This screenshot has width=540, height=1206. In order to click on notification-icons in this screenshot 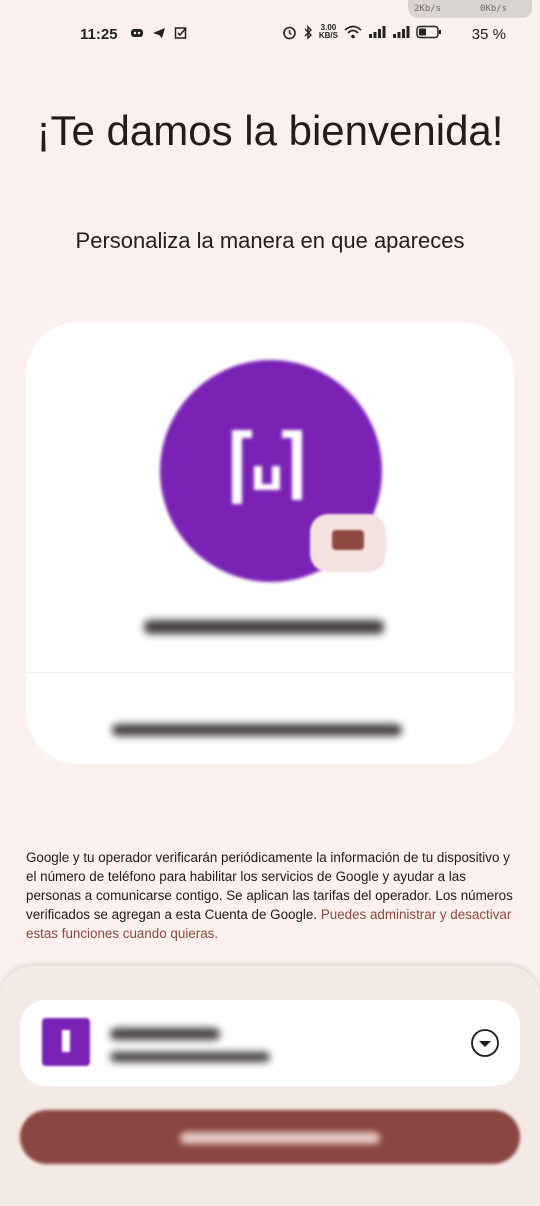, I will do `click(159, 33)`.